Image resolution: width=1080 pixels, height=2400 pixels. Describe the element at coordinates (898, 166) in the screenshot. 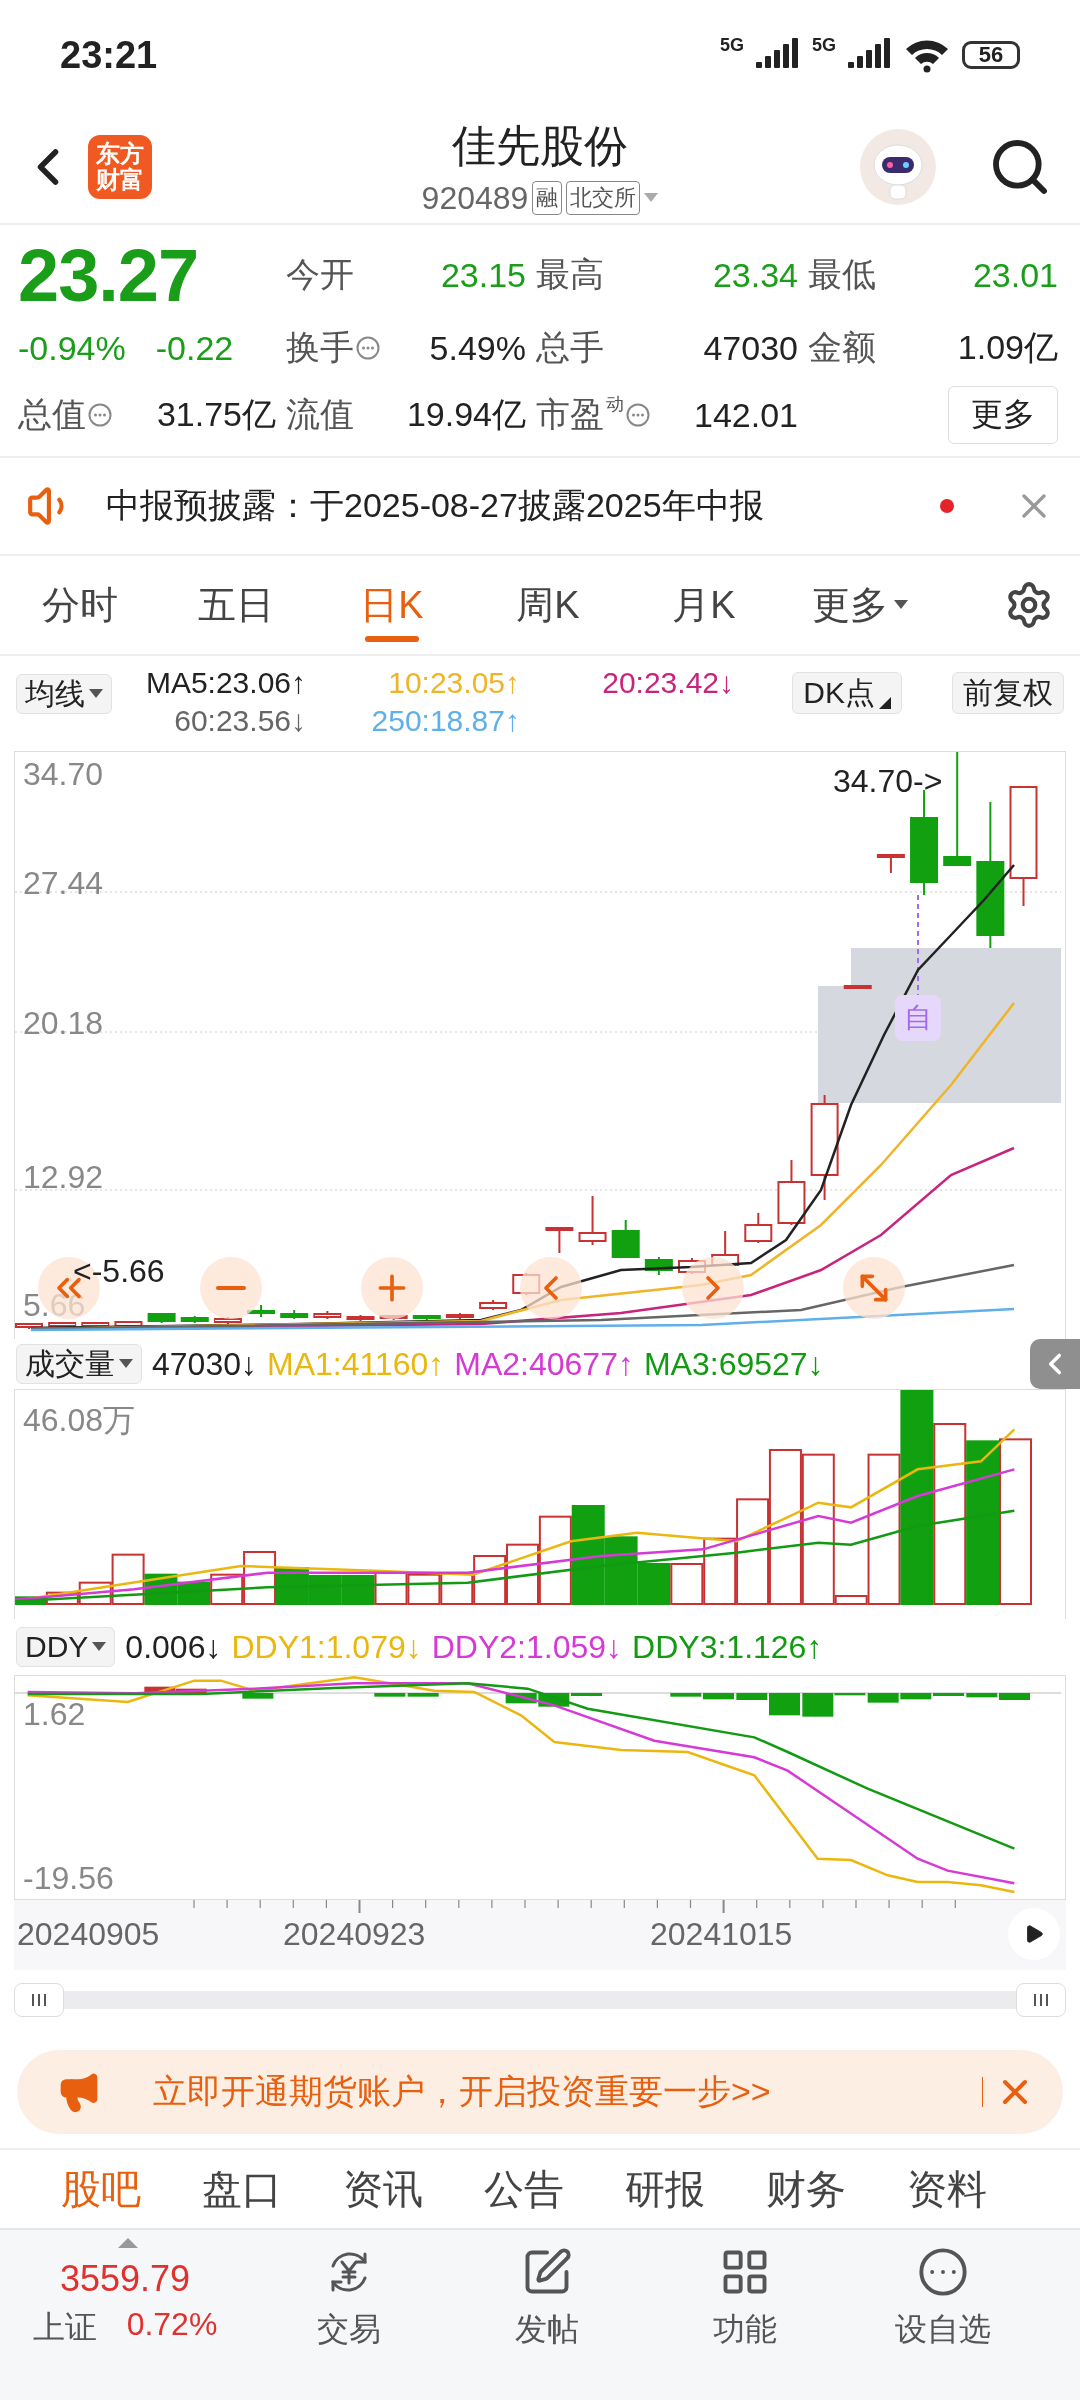

I see `robot-avatar-icon` at that location.